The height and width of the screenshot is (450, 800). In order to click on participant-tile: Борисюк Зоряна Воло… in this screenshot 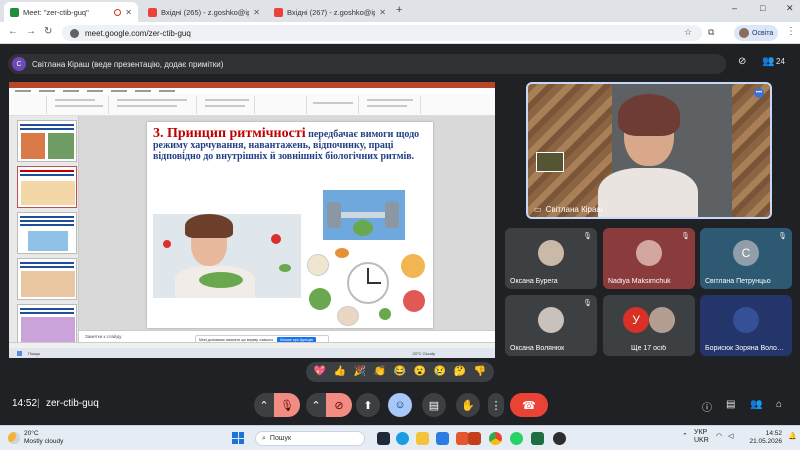, I will do `click(746, 325)`.